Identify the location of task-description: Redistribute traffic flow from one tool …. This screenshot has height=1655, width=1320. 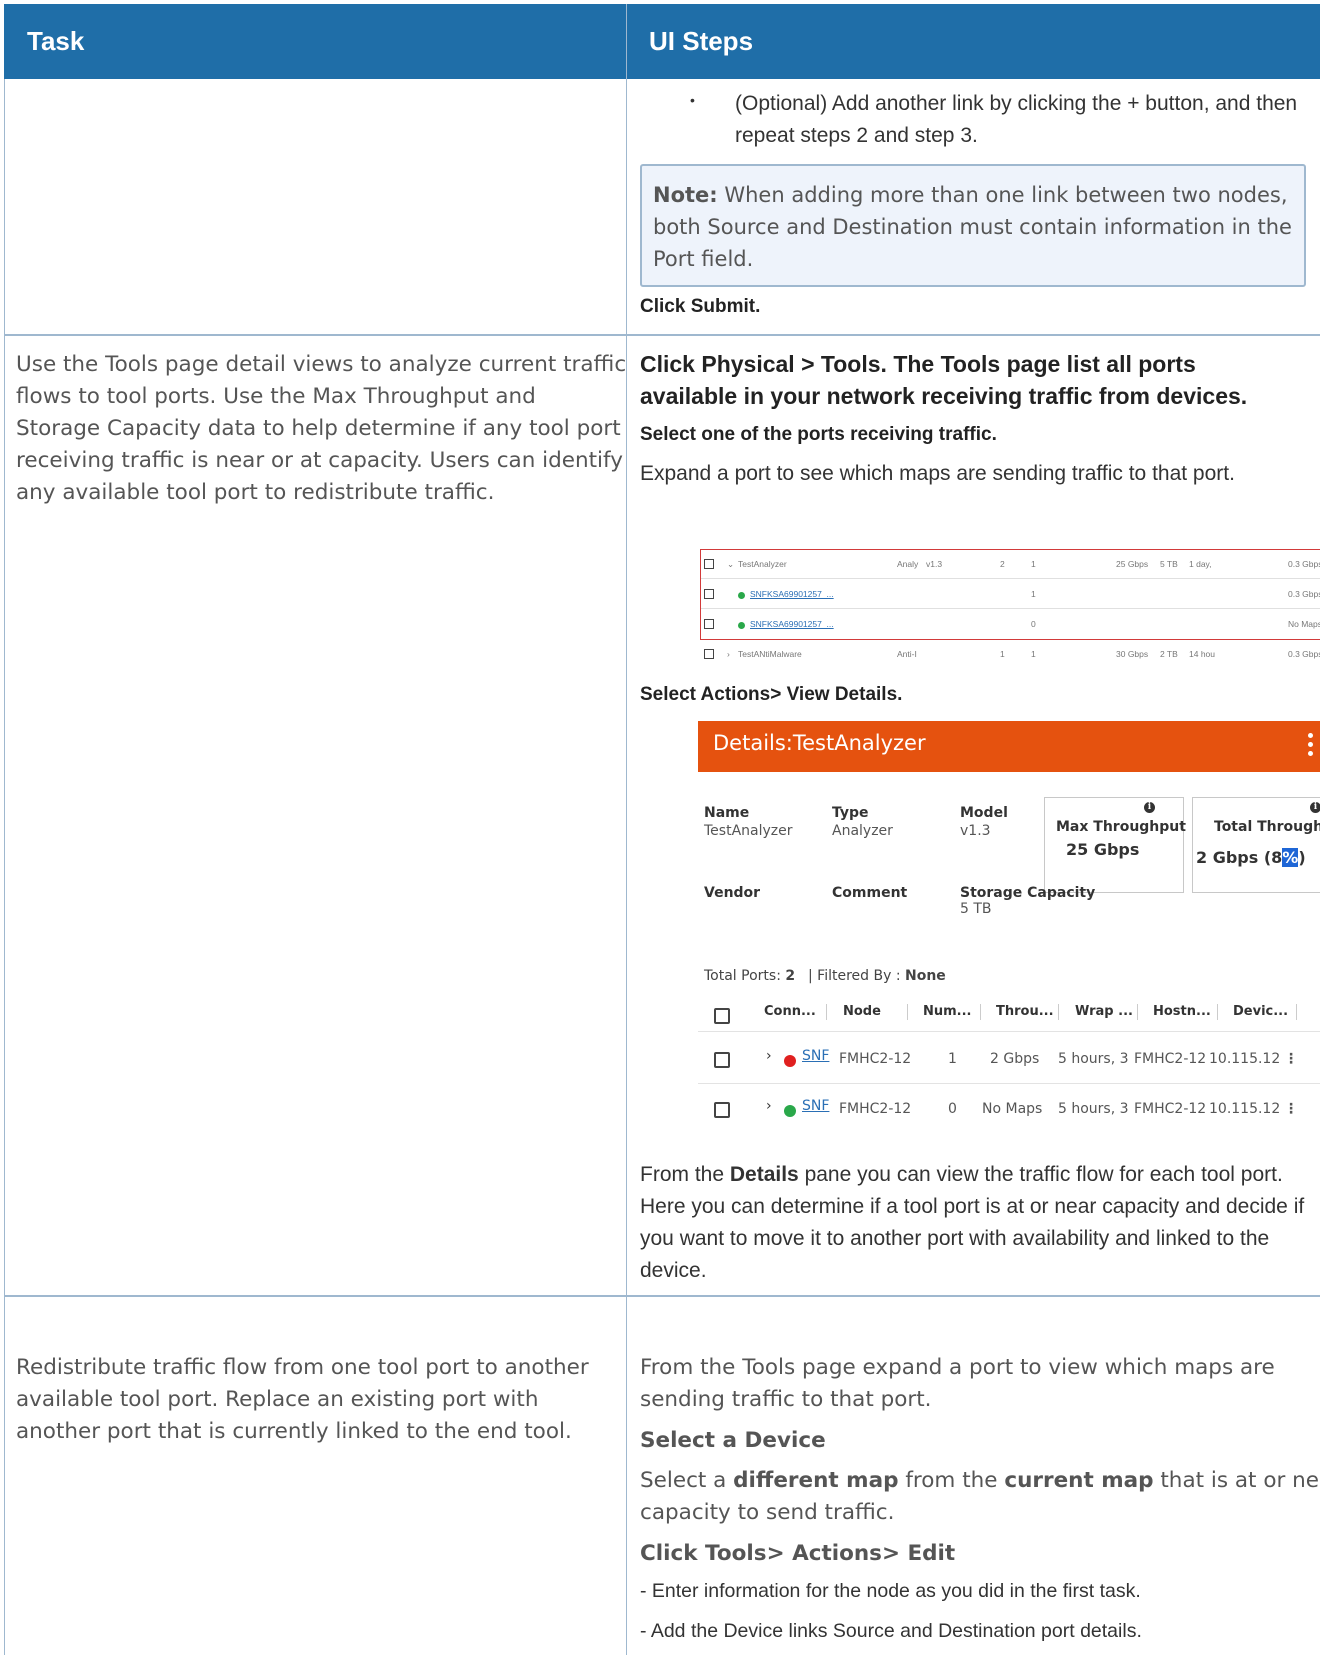
(302, 1367).